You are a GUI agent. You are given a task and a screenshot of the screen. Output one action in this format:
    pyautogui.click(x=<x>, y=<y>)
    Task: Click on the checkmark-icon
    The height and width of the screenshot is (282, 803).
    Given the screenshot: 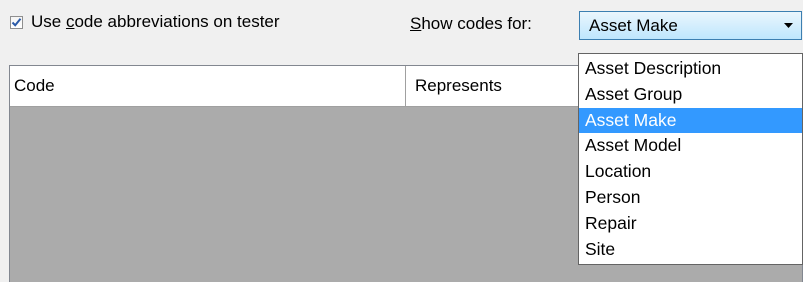 What is the action you would take?
    pyautogui.click(x=16, y=22)
    